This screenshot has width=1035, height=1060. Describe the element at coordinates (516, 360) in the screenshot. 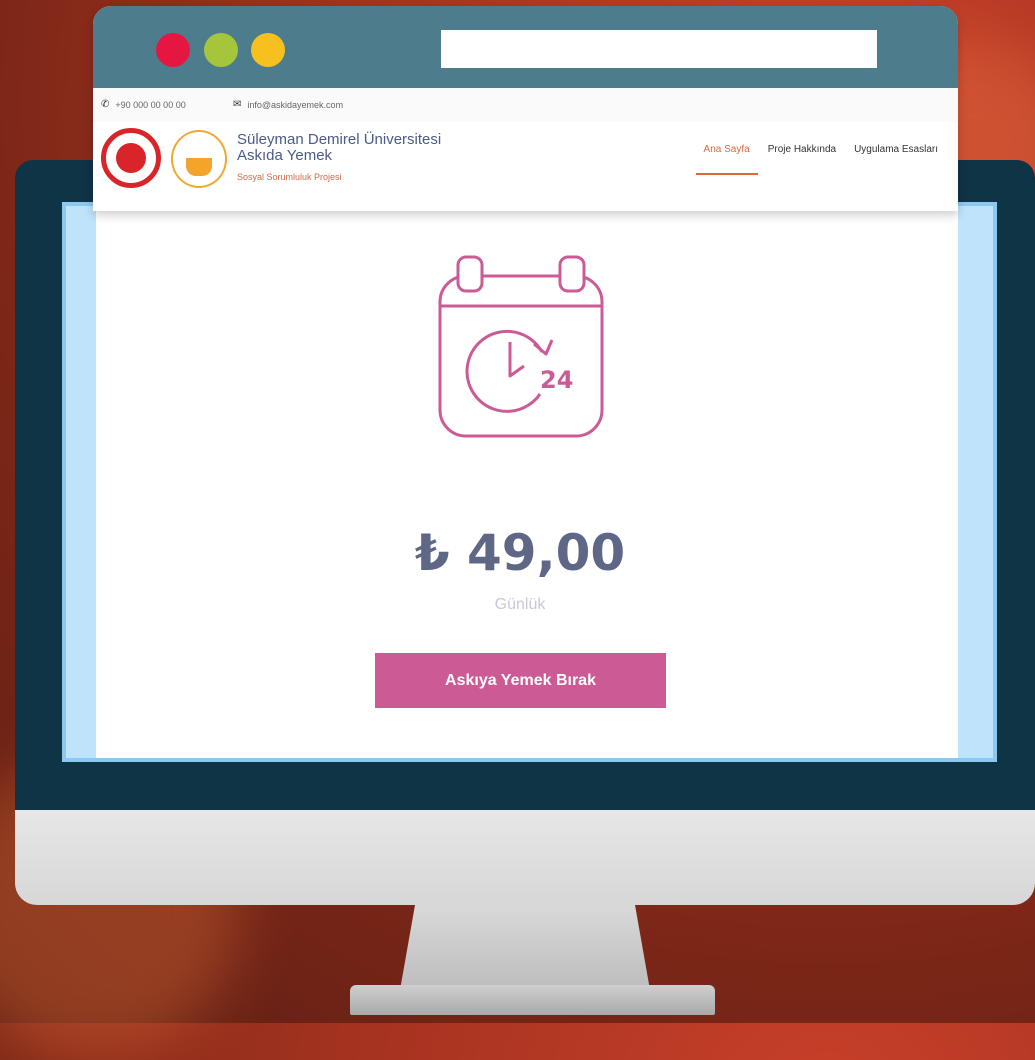

I see `clock-hands` at that location.